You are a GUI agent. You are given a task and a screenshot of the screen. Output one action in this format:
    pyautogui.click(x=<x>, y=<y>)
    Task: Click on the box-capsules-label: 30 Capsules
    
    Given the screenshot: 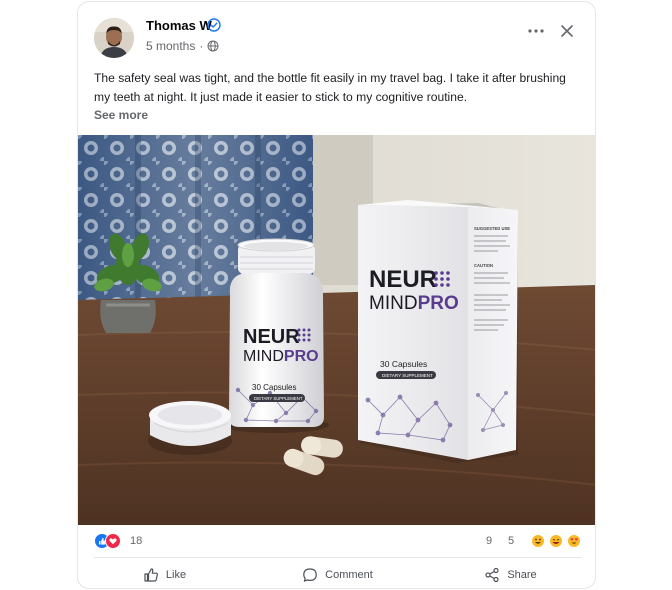 What is the action you would take?
    pyautogui.click(x=403, y=364)
    